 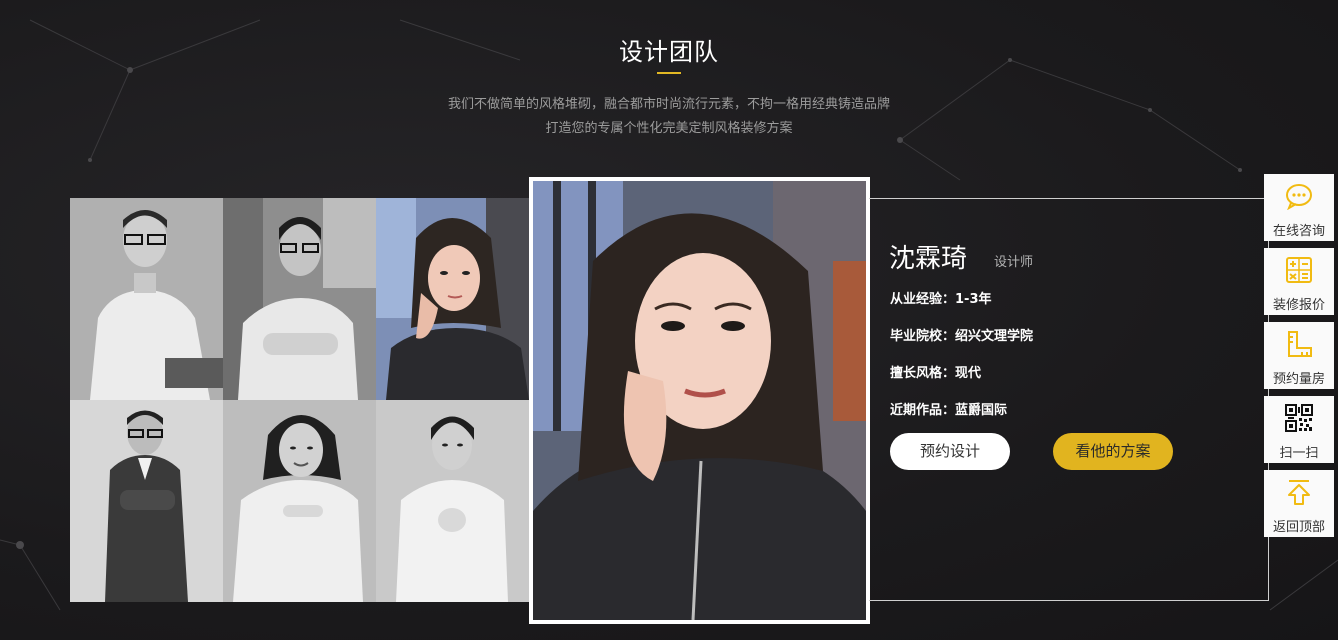 I want to click on sidebar-item-online-consult: 在线咨询, so click(x=1299, y=207).